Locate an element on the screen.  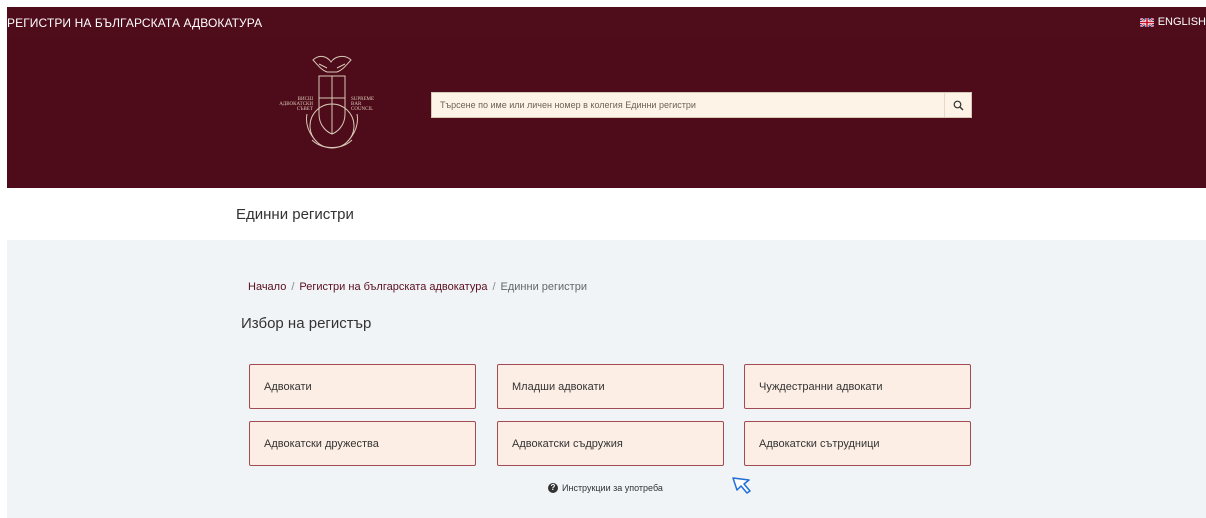
breadcrumb-current: Единни регистри is located at coordinates (543, 287).